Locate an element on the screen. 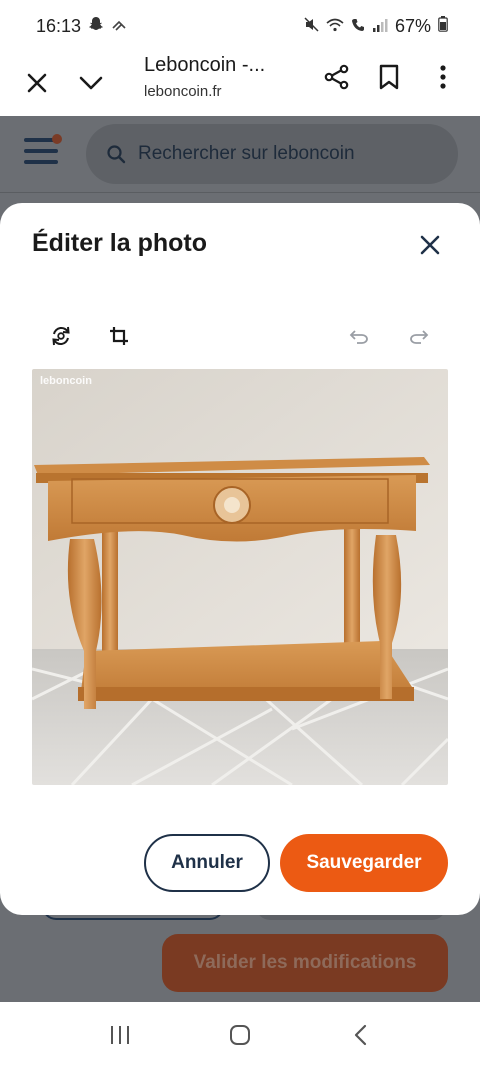  mute-icon is located at coordinates (311, 26).